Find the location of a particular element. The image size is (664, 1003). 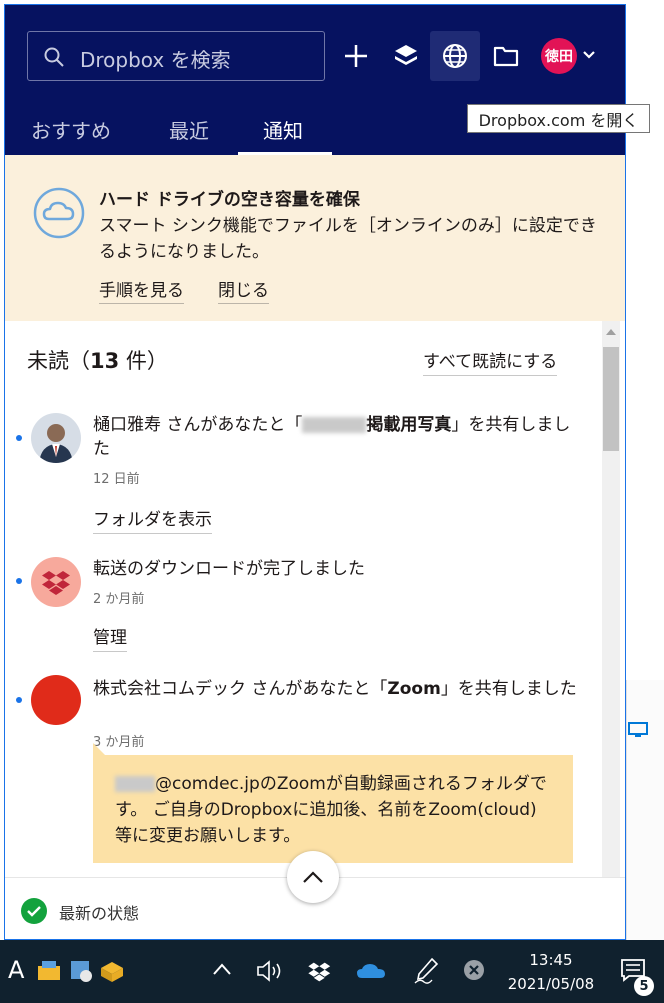

chevron-down-icon is located at coordinates (589, 55).